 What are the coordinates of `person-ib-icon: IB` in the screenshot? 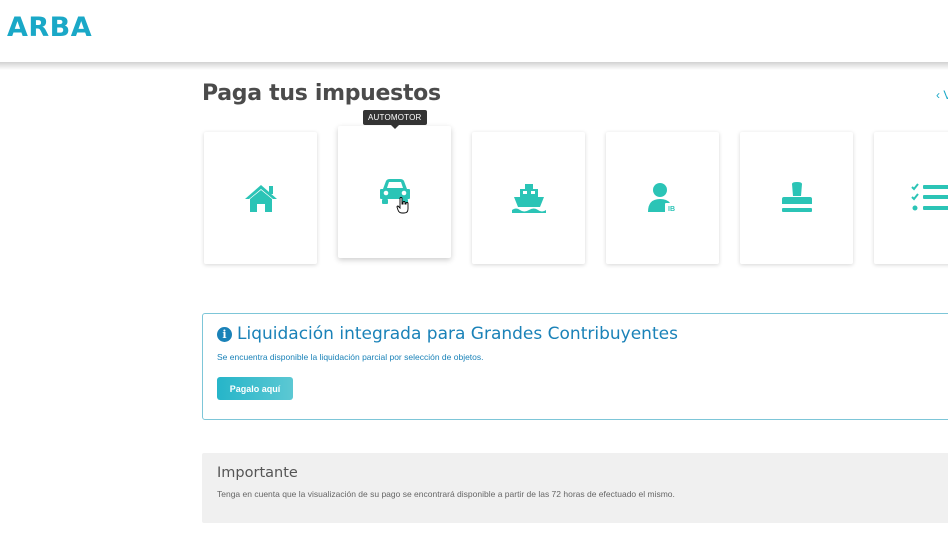 It's located at (662, 198).